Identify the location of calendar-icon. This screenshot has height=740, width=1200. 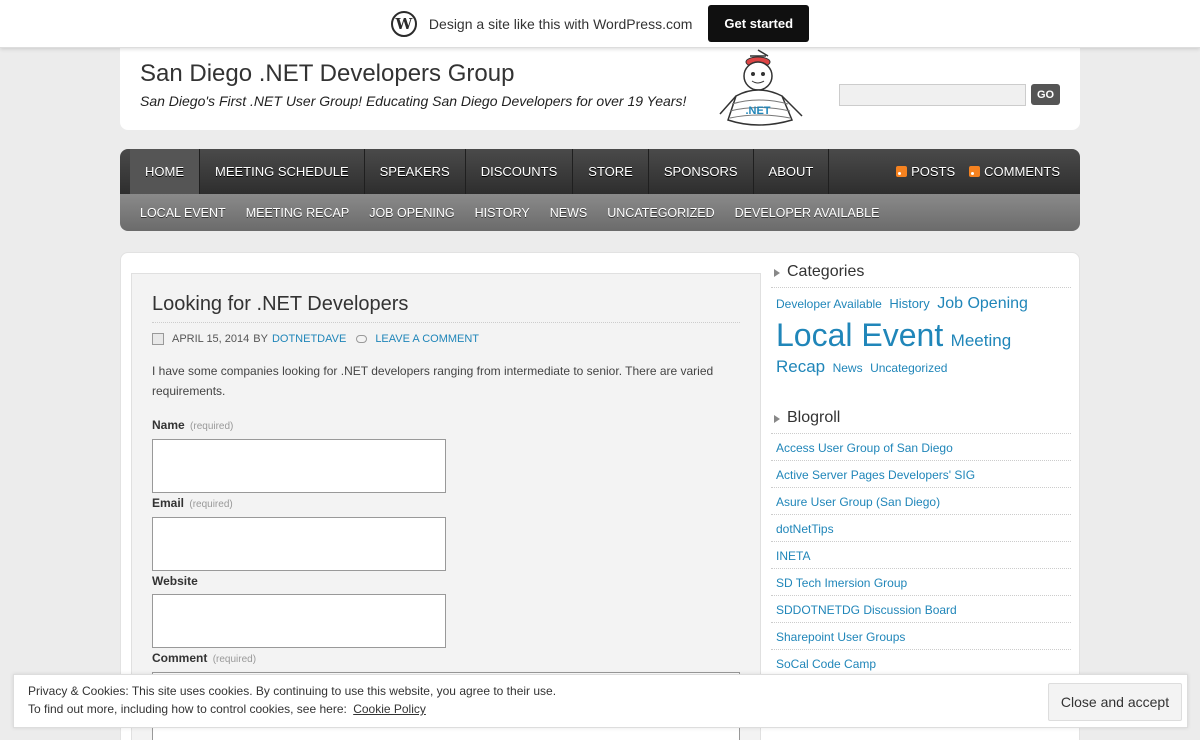
(158, 339).